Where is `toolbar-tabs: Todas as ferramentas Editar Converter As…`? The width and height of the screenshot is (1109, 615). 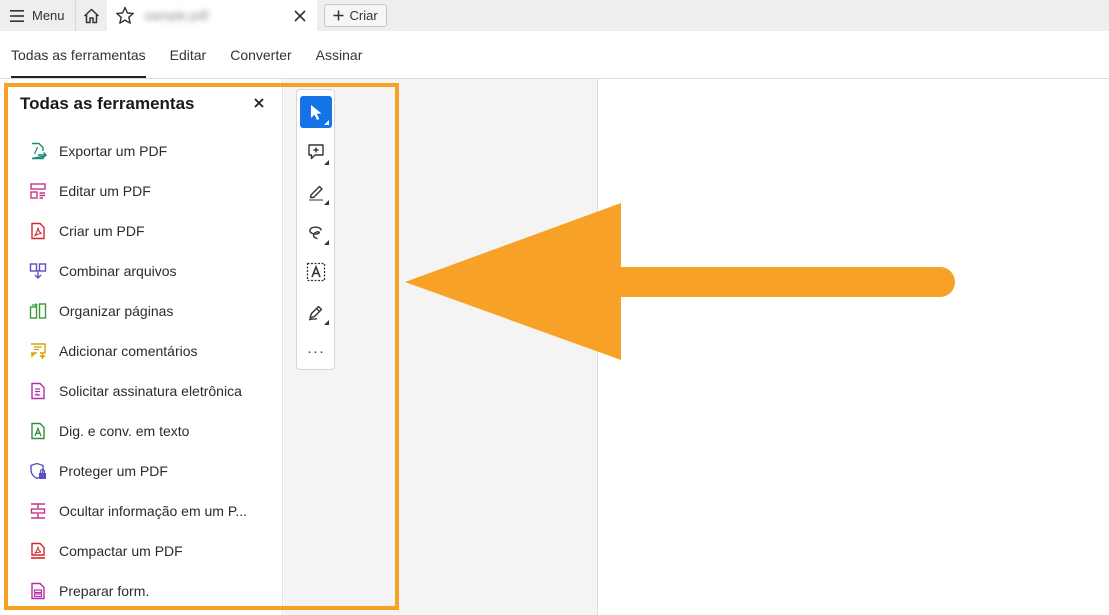
toolbar-tabs: Todas as ferramentas Editar Converter As… is located at coordinates (554, 55).